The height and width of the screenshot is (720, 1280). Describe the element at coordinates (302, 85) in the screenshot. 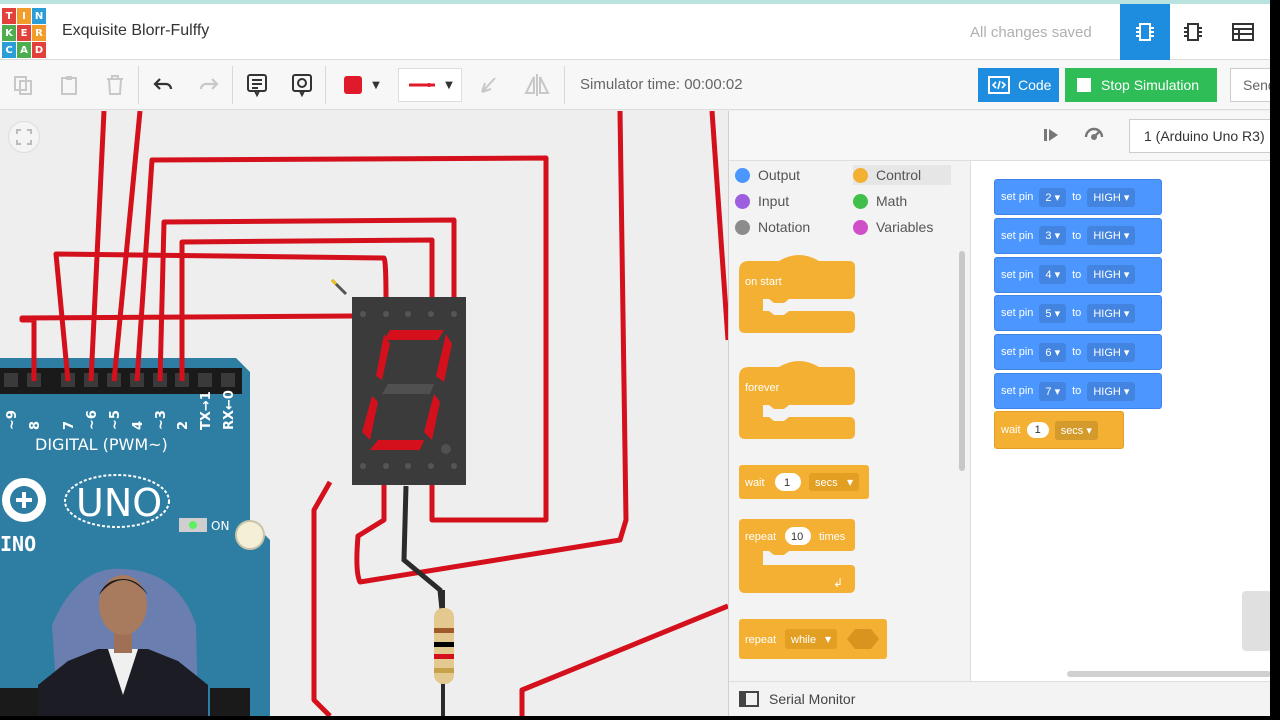

I see `note-visibility-button` at that location.